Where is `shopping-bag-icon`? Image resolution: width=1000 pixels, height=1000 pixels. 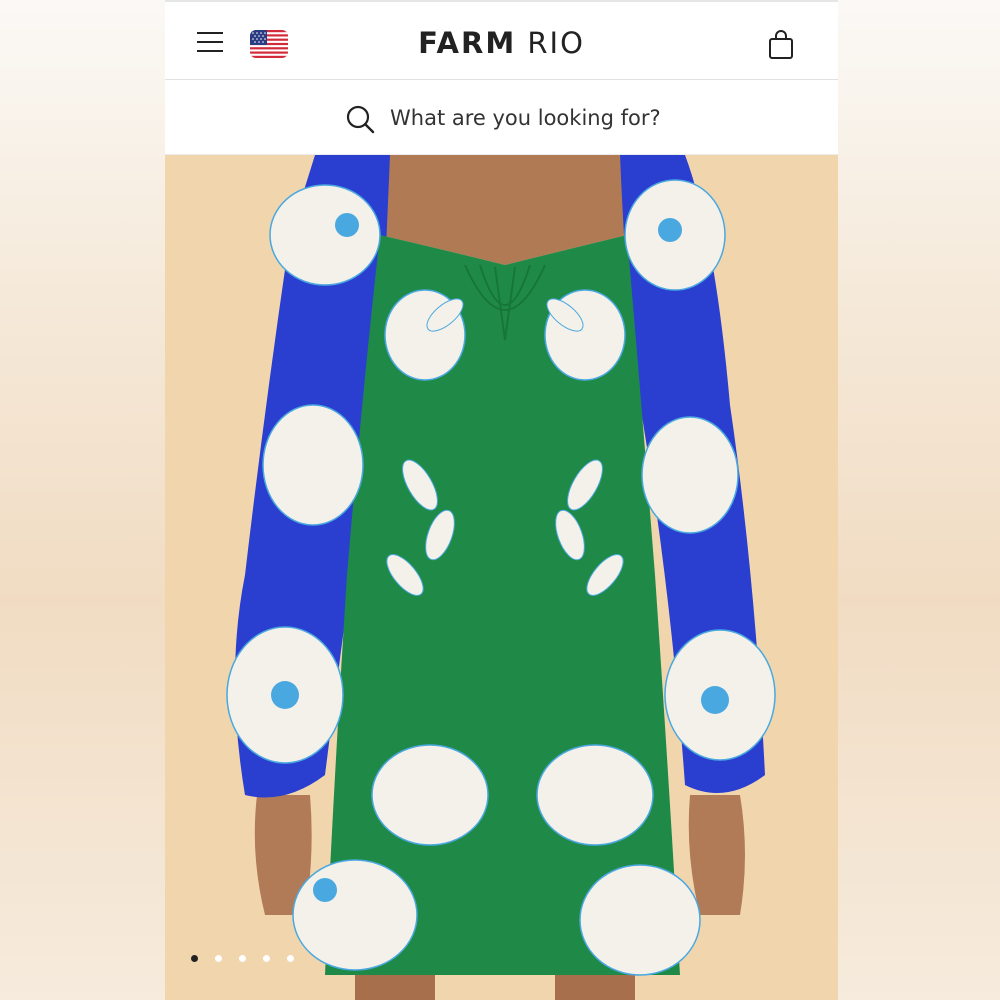 shopping-bag-icon is located at coordinates (781, 45).